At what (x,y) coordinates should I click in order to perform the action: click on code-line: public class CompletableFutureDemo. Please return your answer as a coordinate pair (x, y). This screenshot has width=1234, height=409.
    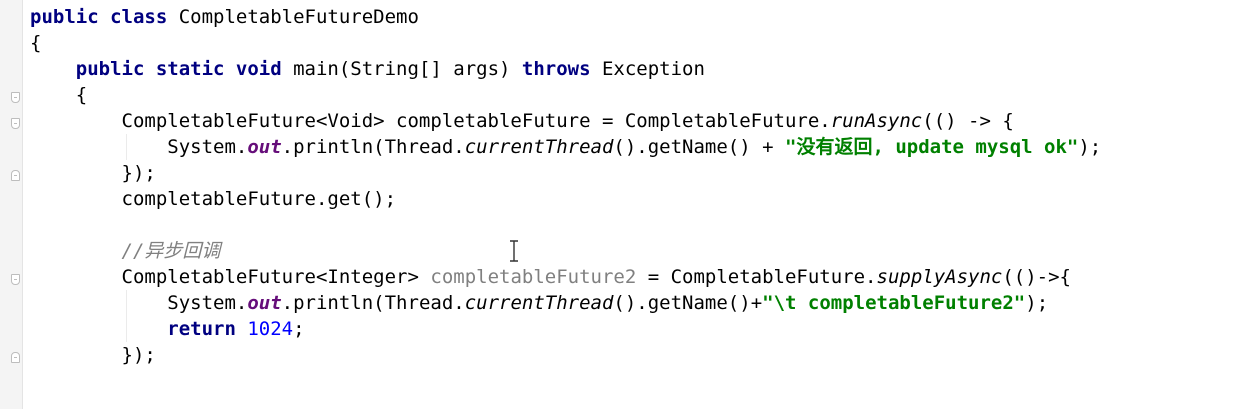
    Looking at the image, I should click on (632, 17).